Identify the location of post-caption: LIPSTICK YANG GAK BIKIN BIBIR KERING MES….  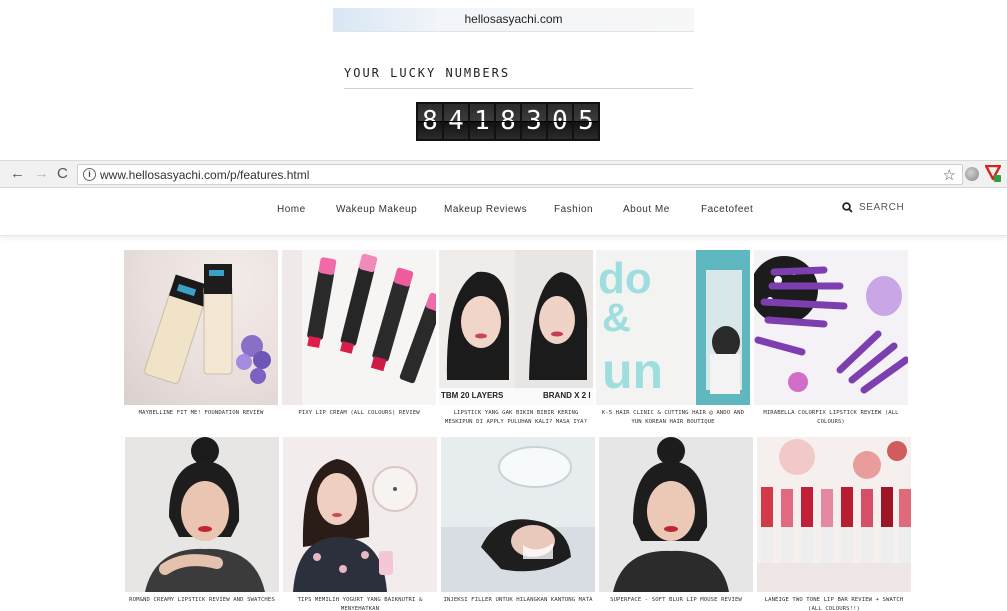
(516, 418).